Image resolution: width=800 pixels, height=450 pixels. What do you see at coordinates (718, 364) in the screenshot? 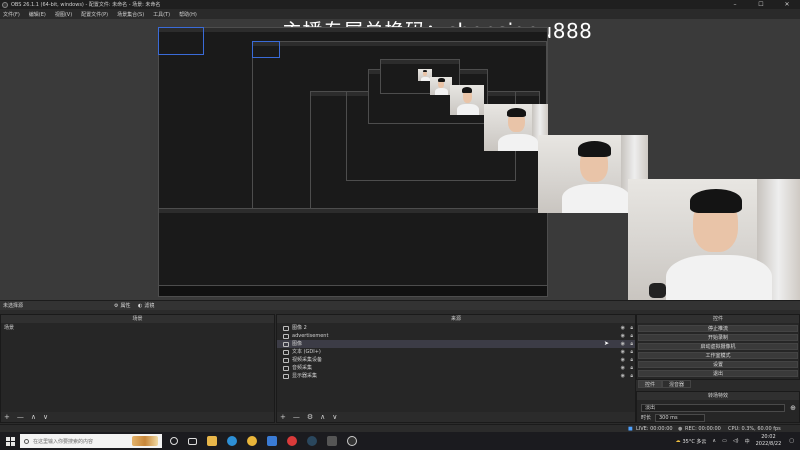
I see `settings-button: 设置` at bounding box center [718, 364].